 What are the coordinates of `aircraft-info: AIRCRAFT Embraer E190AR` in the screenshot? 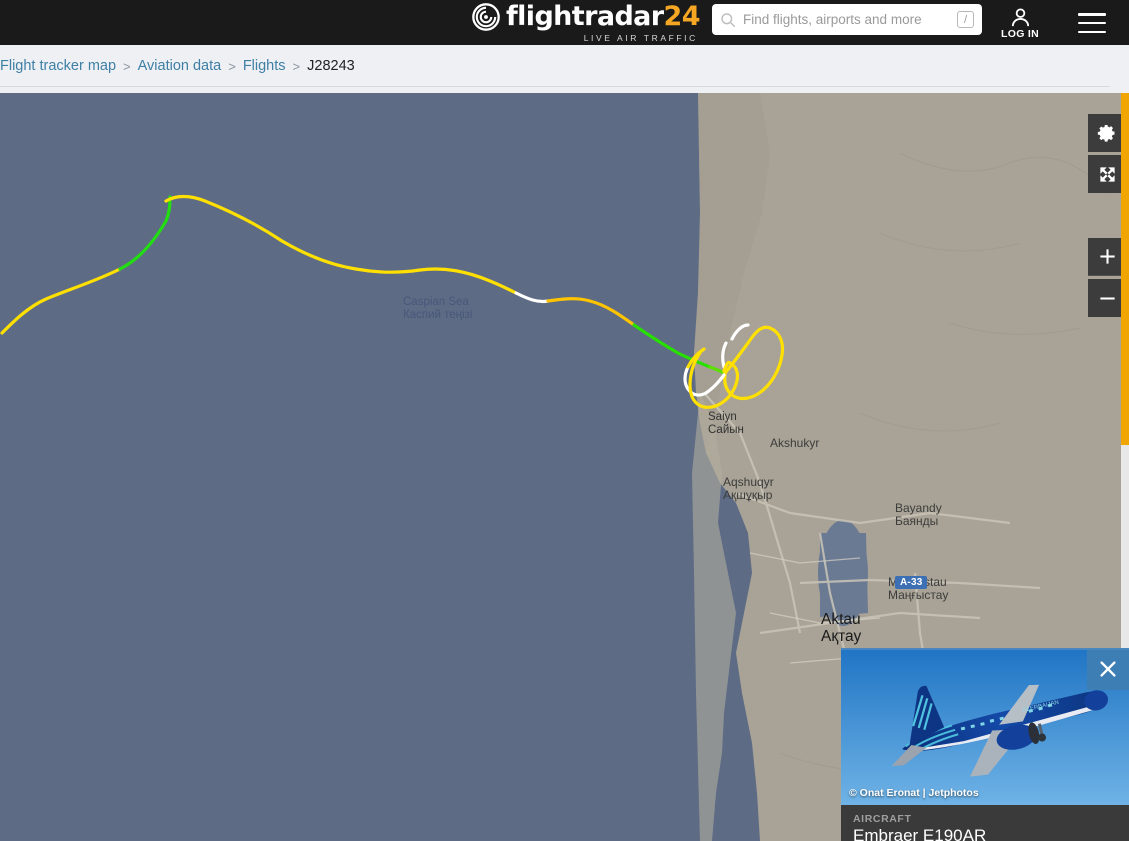 It's located at (985, 823).